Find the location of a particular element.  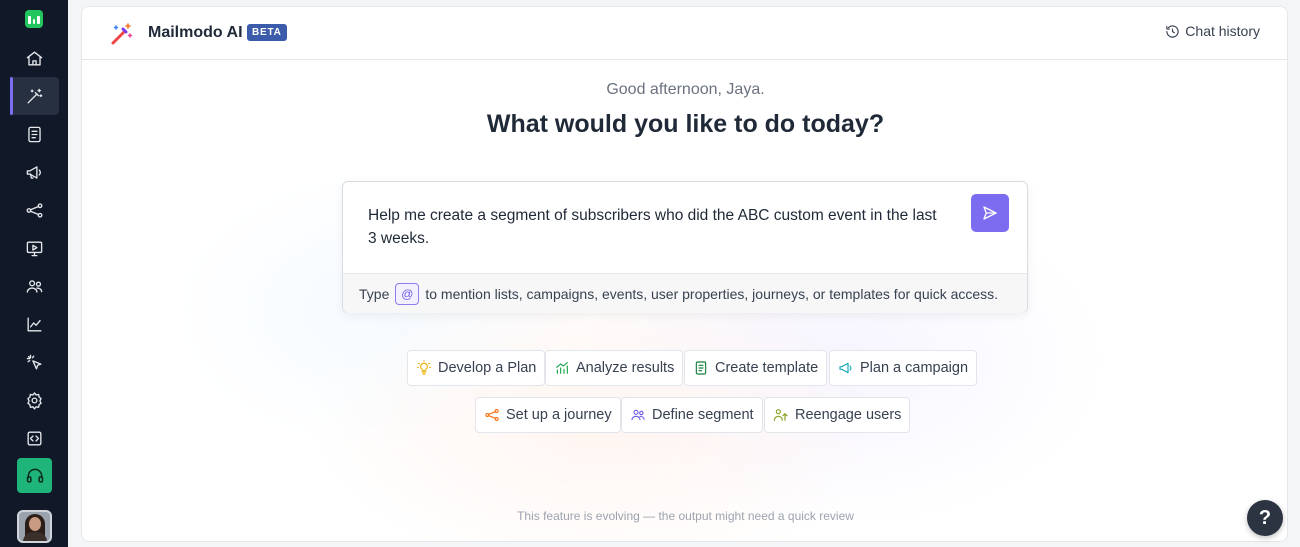

history-icon is located at coordinates (1172, 31).